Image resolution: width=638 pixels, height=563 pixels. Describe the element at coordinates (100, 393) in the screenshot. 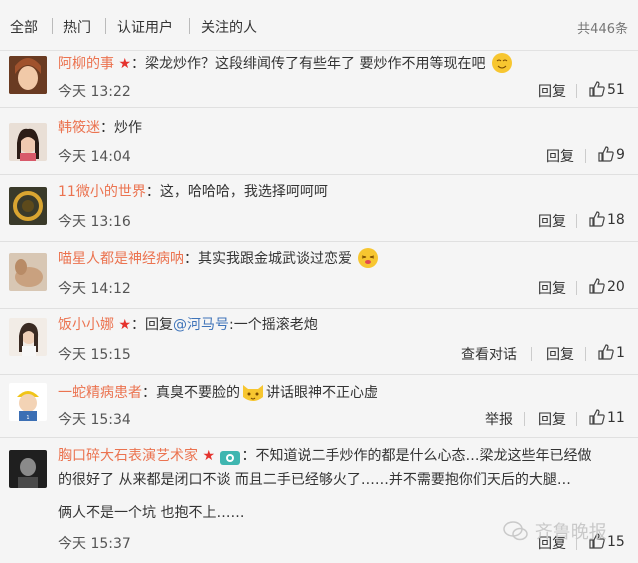

I see `username: 一蛇精病患者` at that location.